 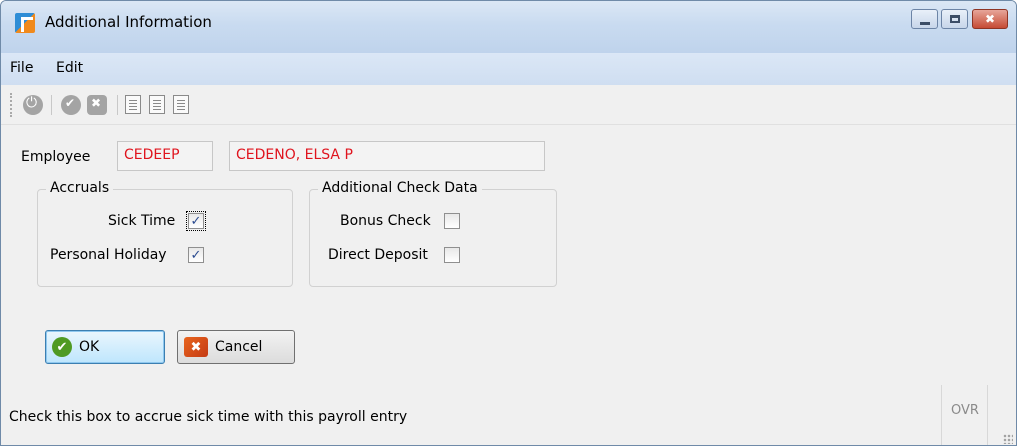 I want to click on maximize-button, so click(x=954, y=19).